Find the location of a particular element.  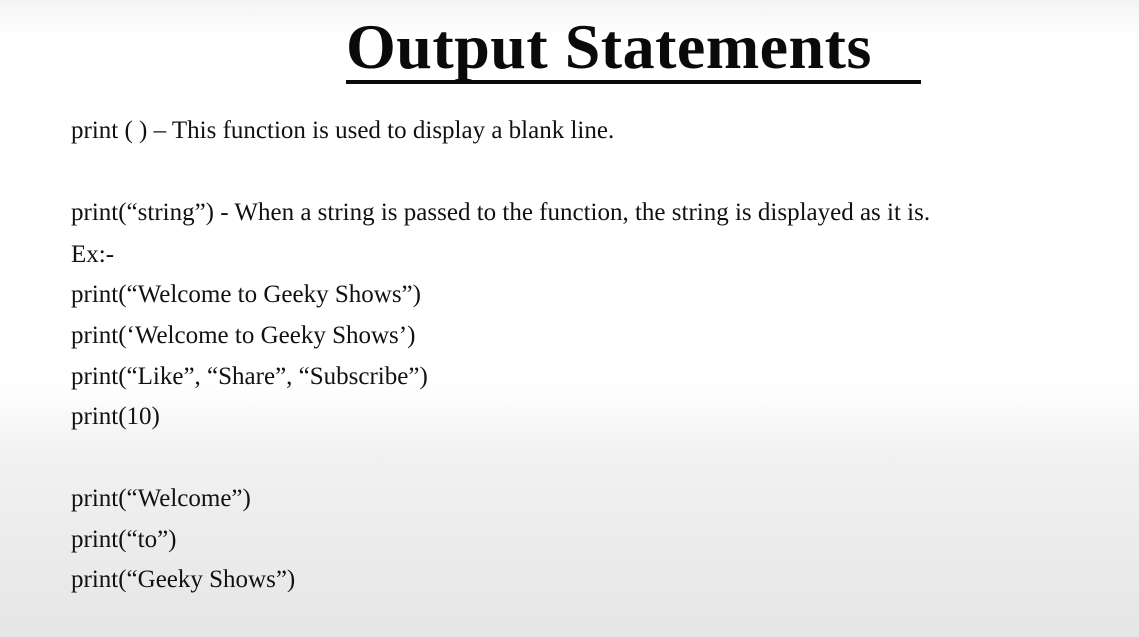

code-line: print(‘Welcome to Geeky Shows’) is located at coordinates (243, 335).